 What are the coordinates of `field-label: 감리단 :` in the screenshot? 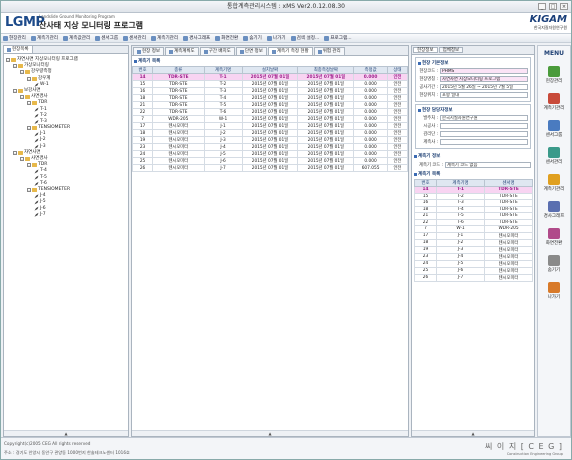 It's located at (430, 134).